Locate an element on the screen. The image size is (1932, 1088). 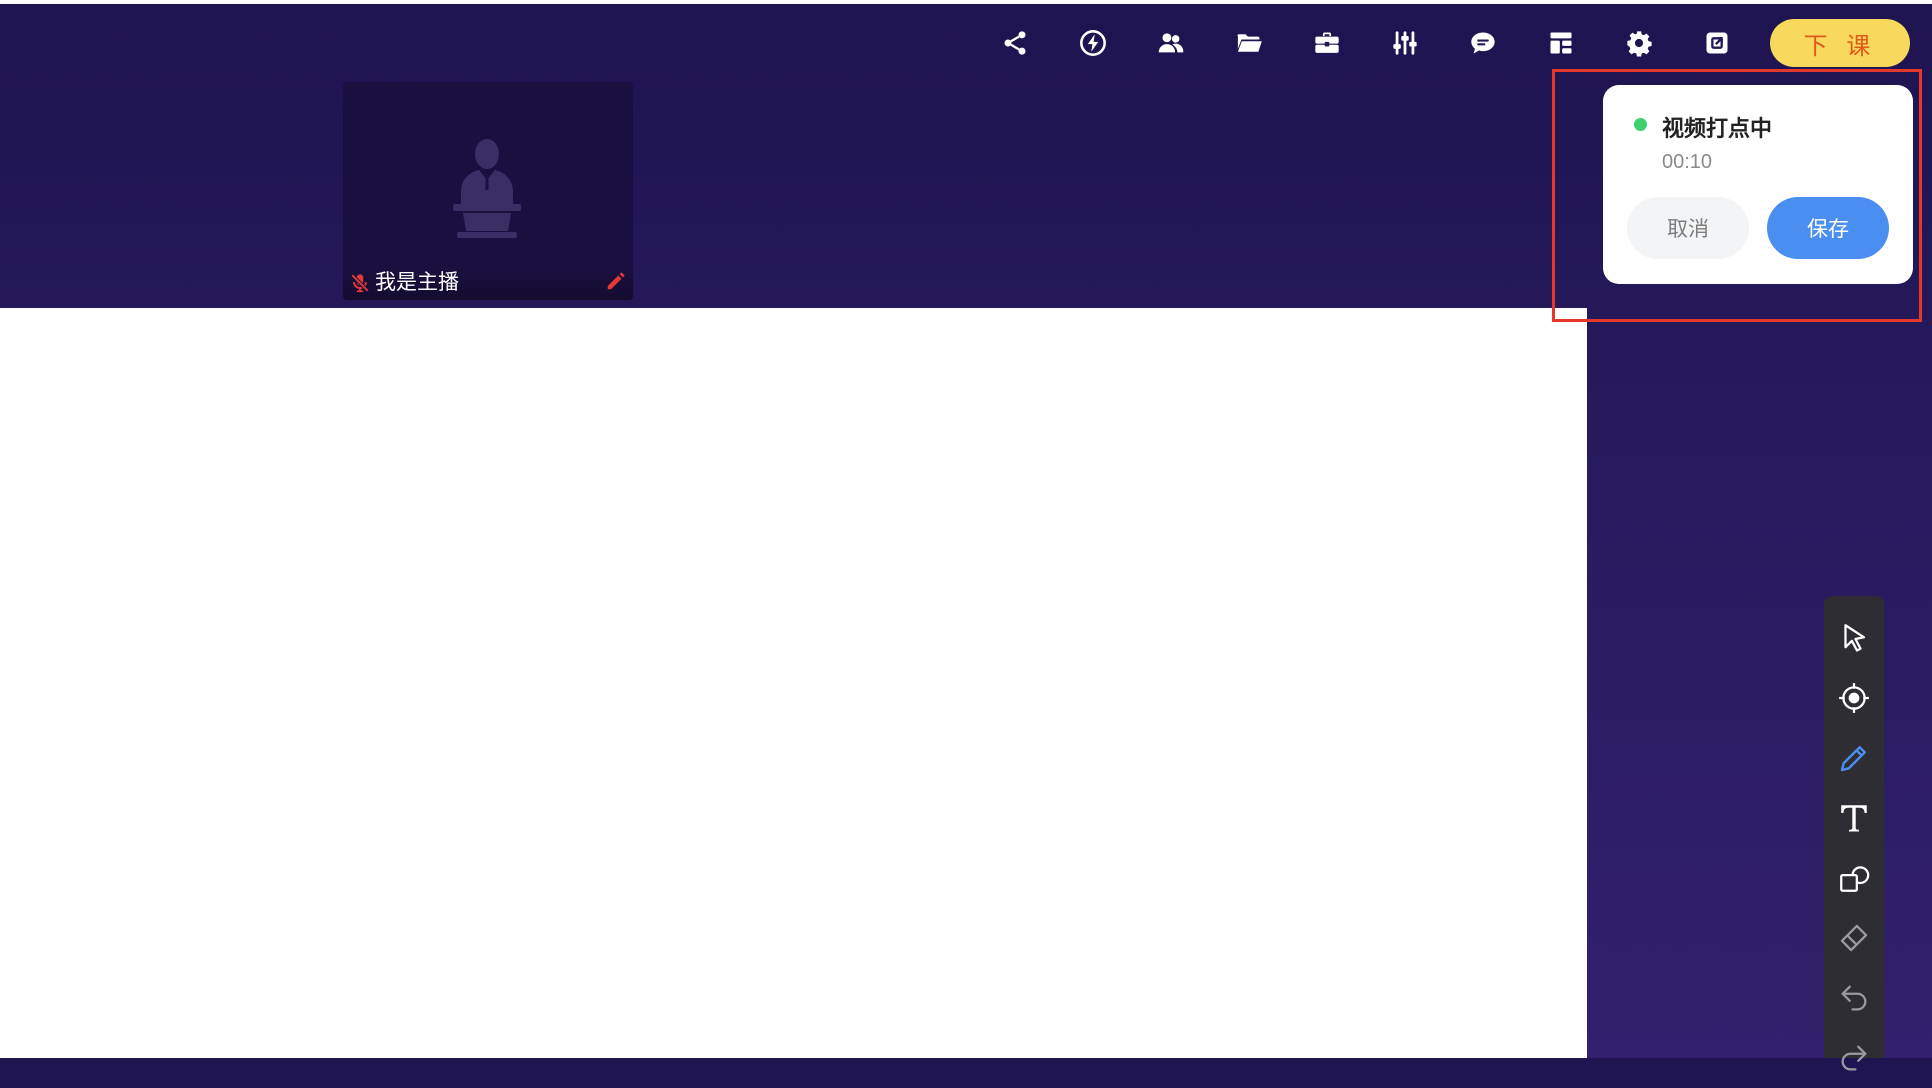
popup-title: 视频打点中 is located at coordinates (1717, 128).